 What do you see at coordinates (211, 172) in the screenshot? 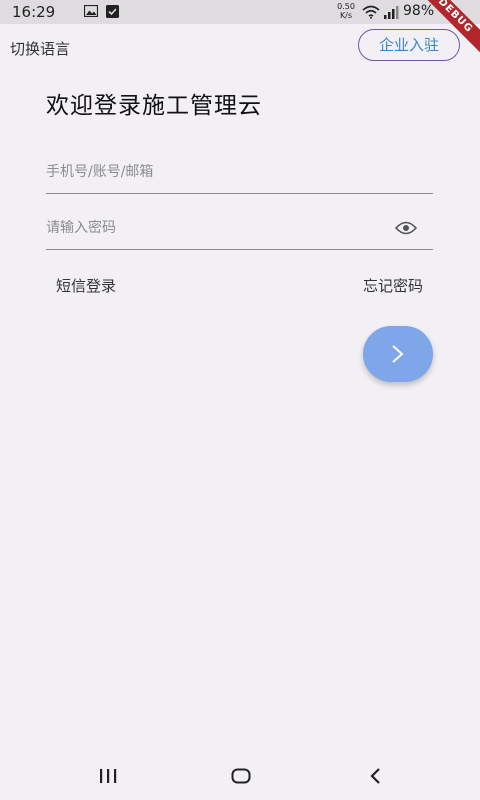
I see `account-input` at bounding box center [211, 172].